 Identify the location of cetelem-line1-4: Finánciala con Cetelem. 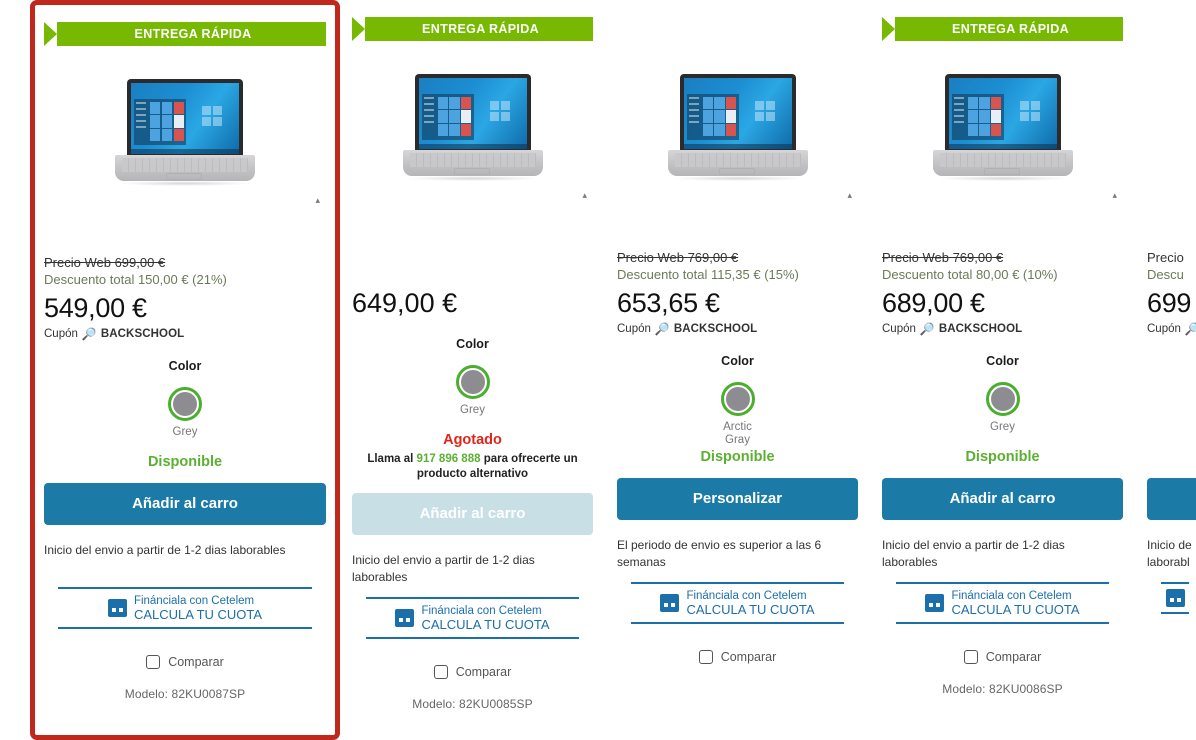
(1011, 596).